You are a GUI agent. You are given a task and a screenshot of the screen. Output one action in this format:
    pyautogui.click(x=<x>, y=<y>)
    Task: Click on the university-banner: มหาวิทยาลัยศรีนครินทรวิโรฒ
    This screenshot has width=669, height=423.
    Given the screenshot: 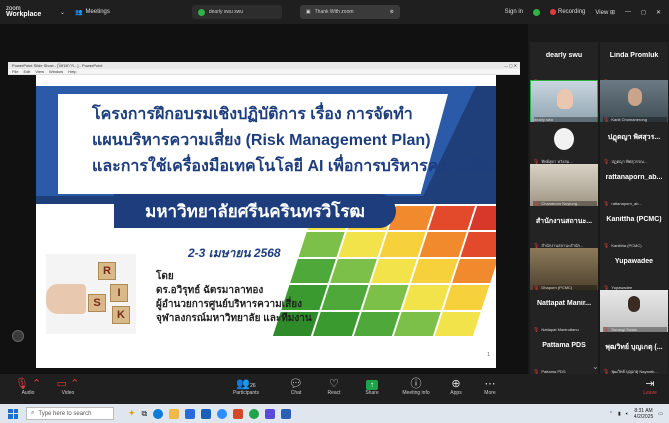 What is the action you would take?
    pyautogui.click(x=255, y=211)
    